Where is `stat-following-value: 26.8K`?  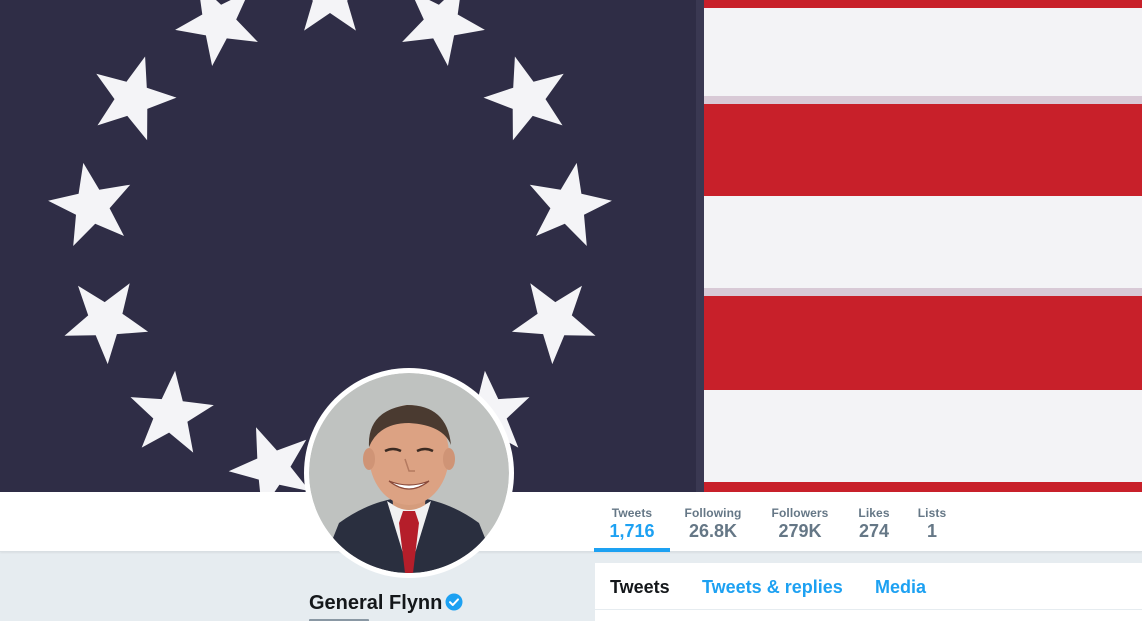
stat-following-value: 26.8K is located at coordinates (713, 531).